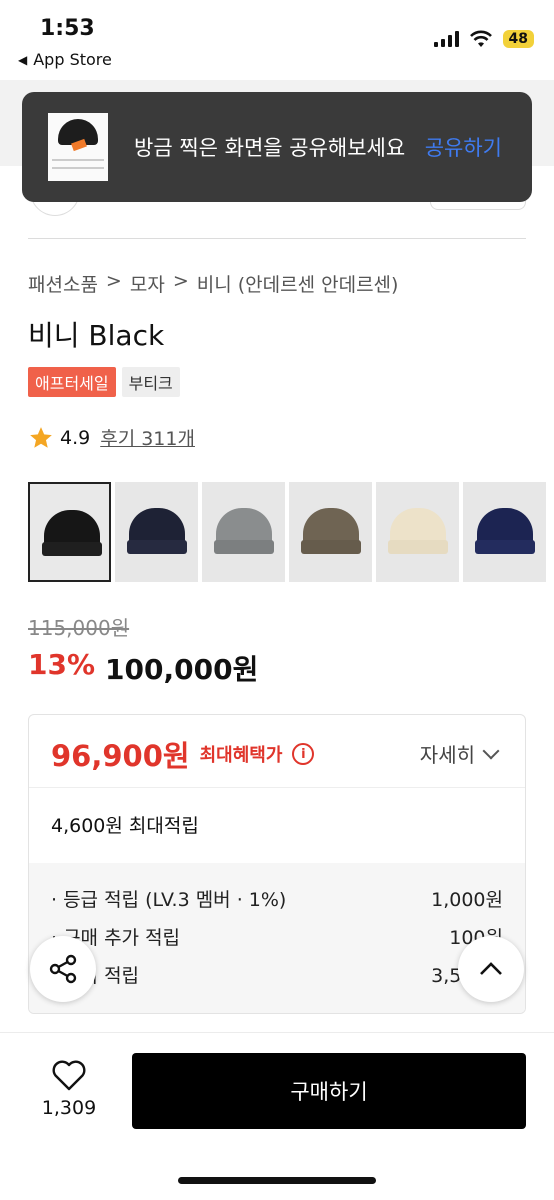  I want to click on product-tags: 애프터세일 부티크, so click(104, 382).